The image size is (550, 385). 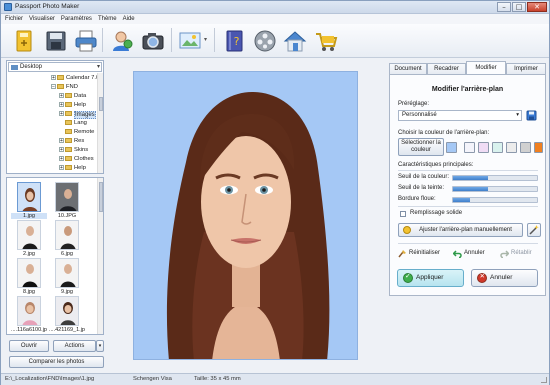 What do you see at coordinates (451, 147) in the screenshot?
I see `swatch-light-blue` at bounding box center [451, 147].